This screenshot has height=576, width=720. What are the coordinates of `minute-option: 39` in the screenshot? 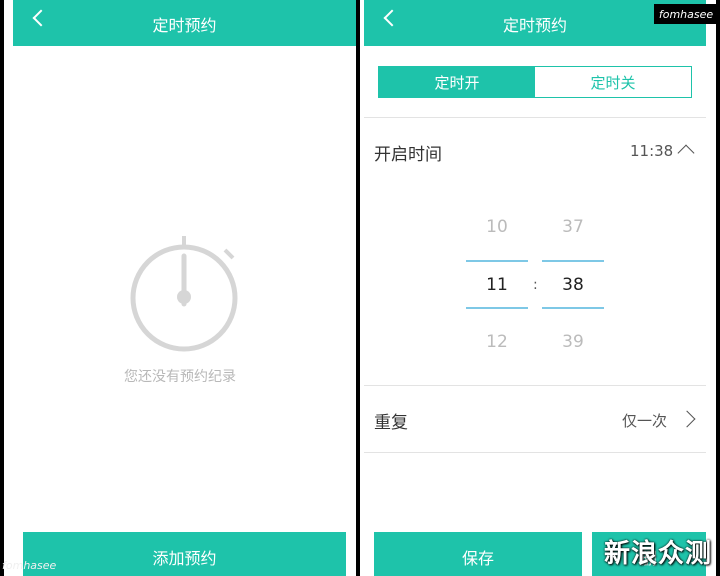 It's located at (573, 342).